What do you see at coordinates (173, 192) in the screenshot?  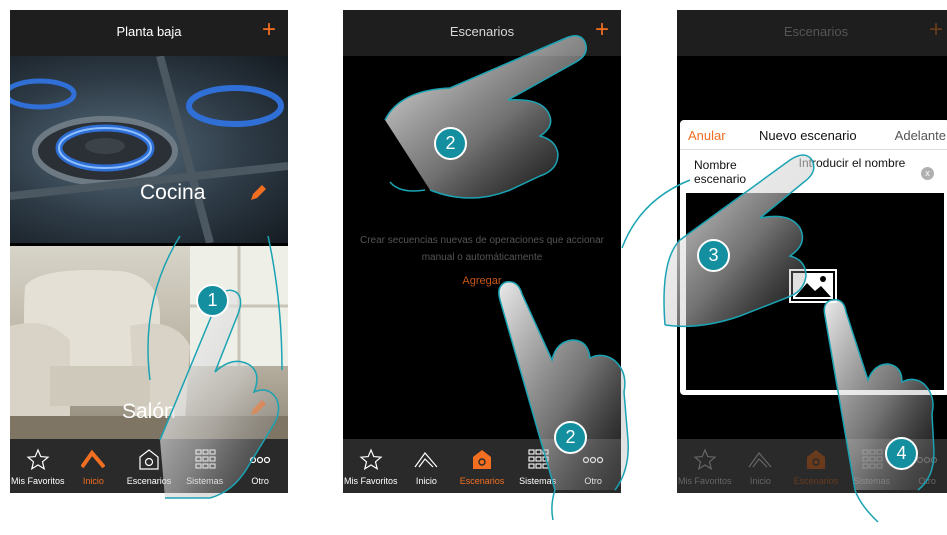 I see `room-name: Cocina` at bounding box center [173, 192].